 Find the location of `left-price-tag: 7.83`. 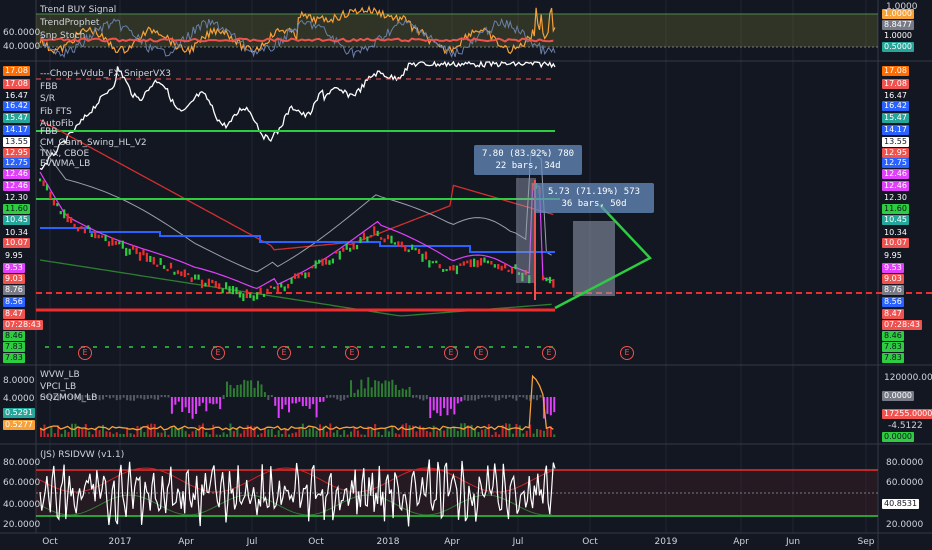

left-price-tag: 7.83 is located at coordinates (14, 358).